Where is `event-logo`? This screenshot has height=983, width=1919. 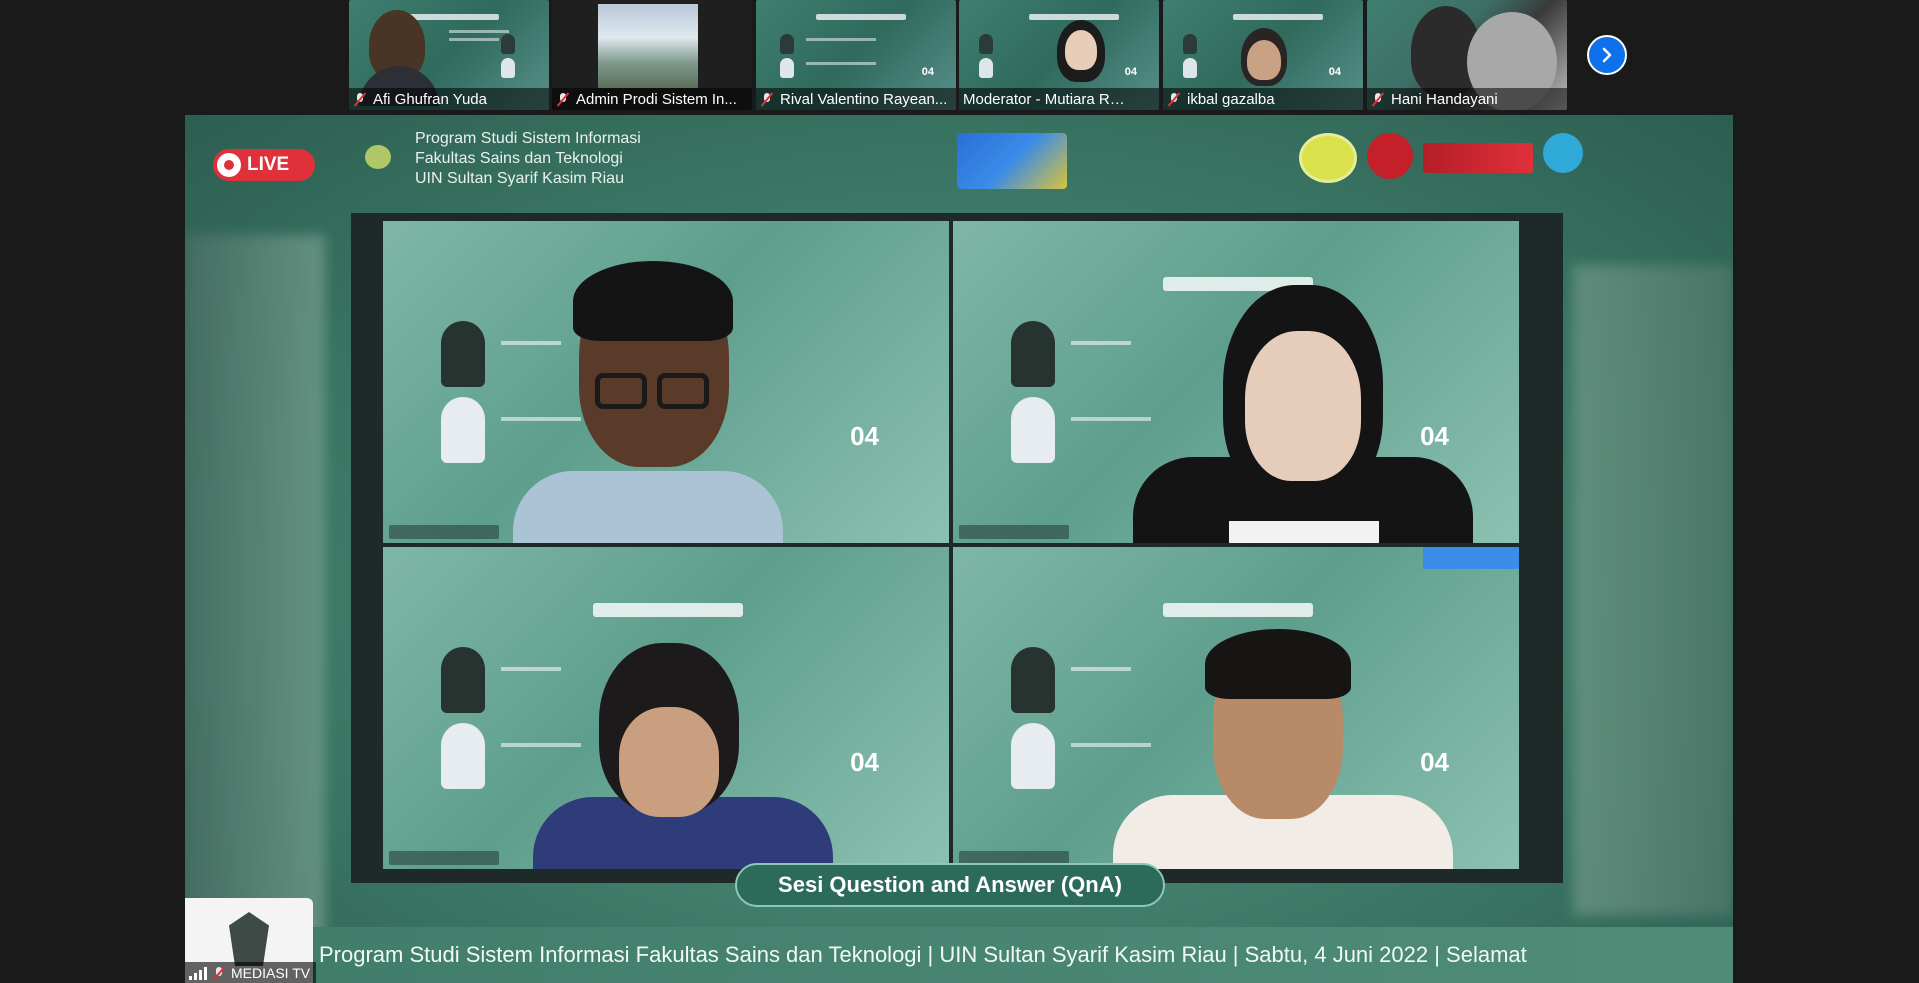 event-logo is located at coordinates (1012, 161).